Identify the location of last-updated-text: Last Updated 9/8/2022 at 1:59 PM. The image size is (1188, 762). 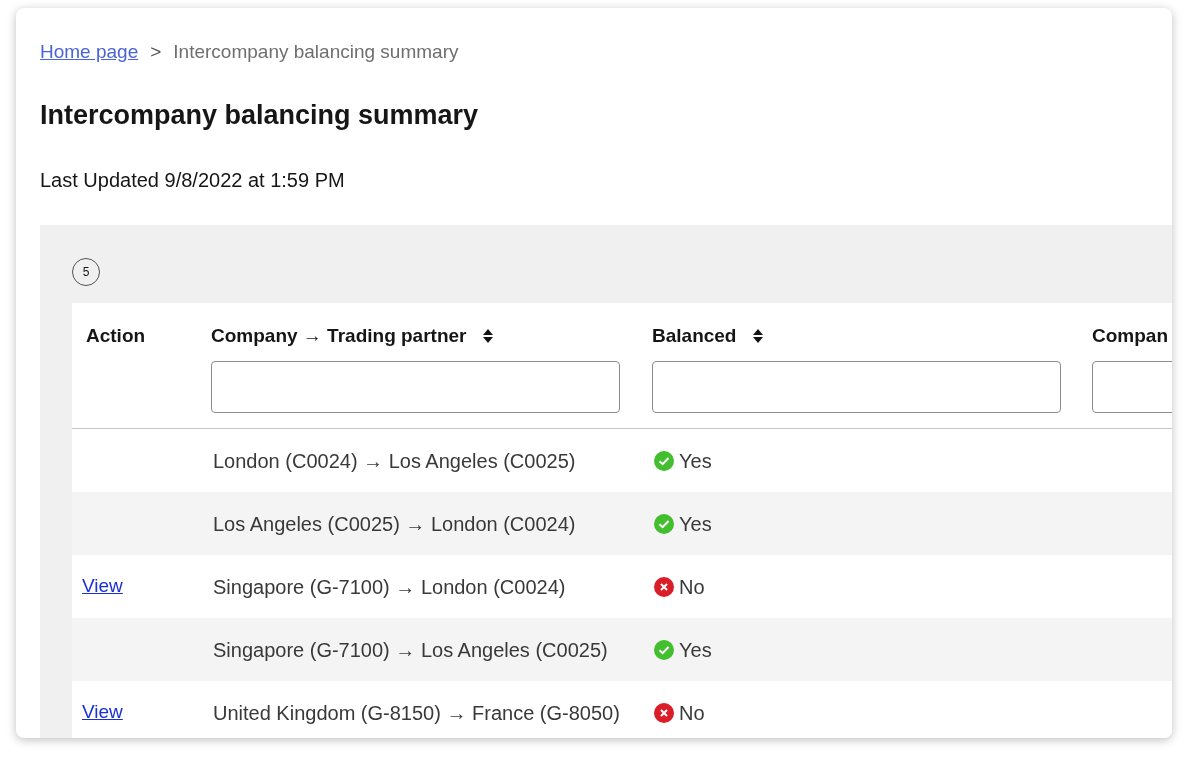
(193, 180).